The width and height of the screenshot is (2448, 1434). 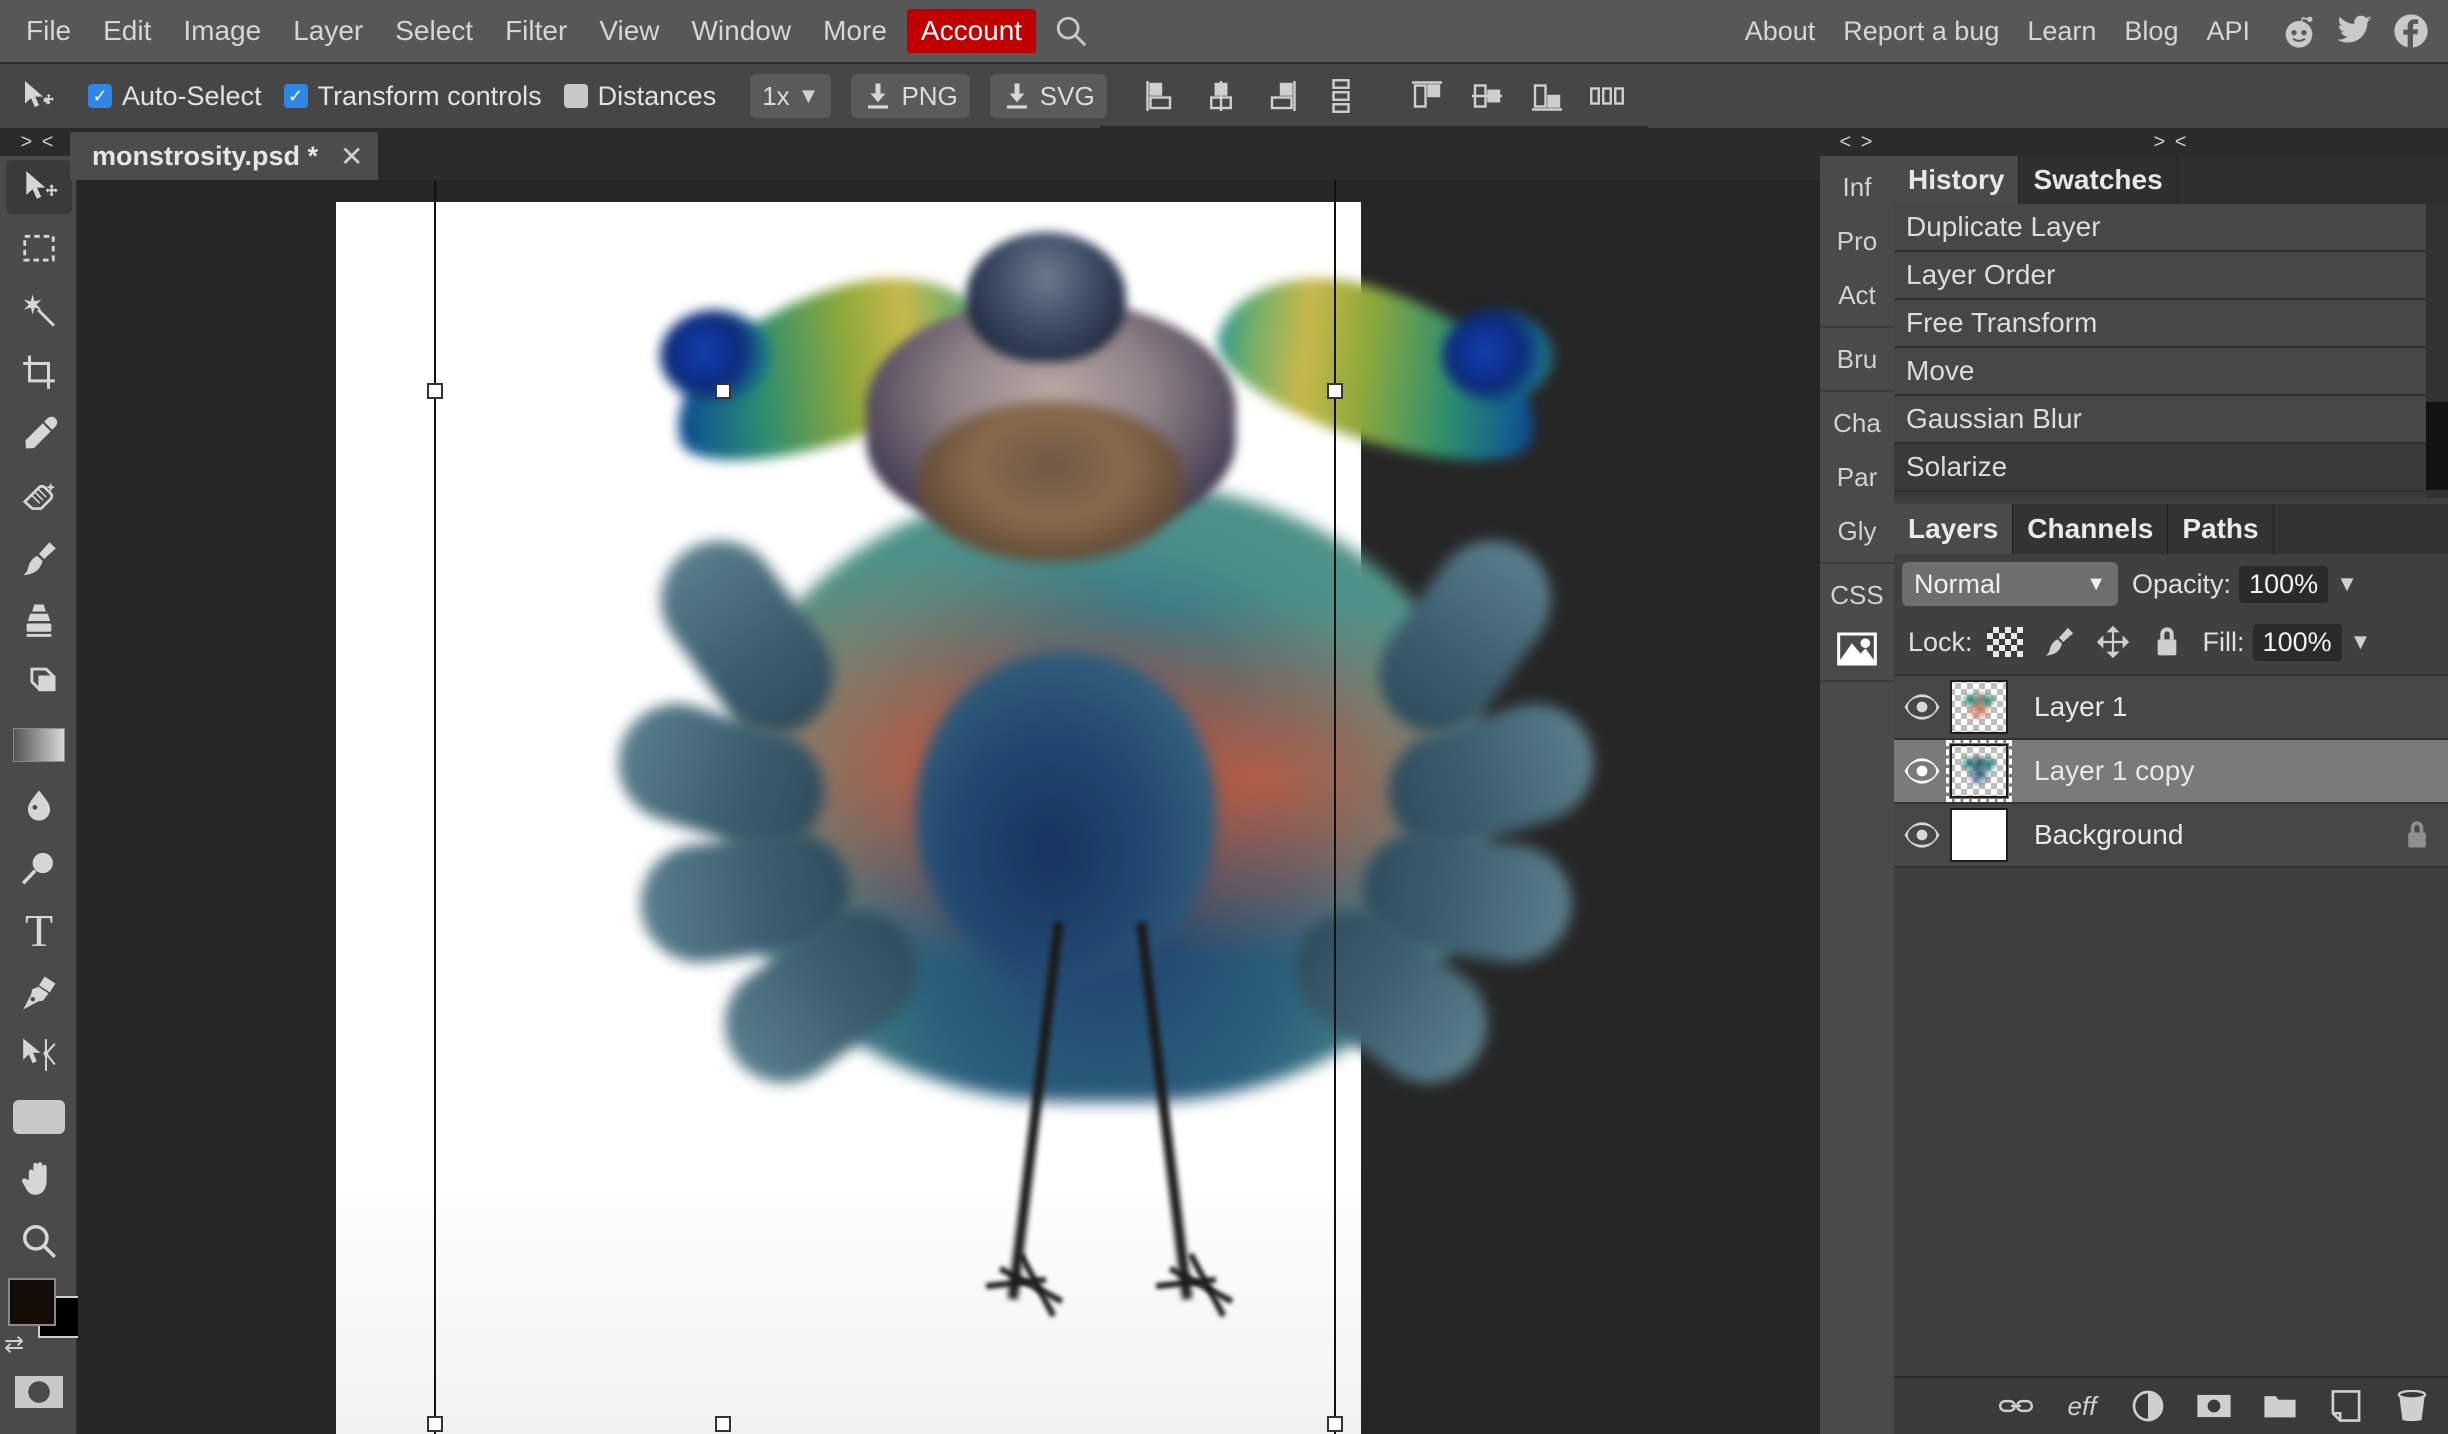 What do you see at coordinates (1487, 96) in the screenshot?
I see `align-middle-vertical-icon` at bounding box center [1487, 96].